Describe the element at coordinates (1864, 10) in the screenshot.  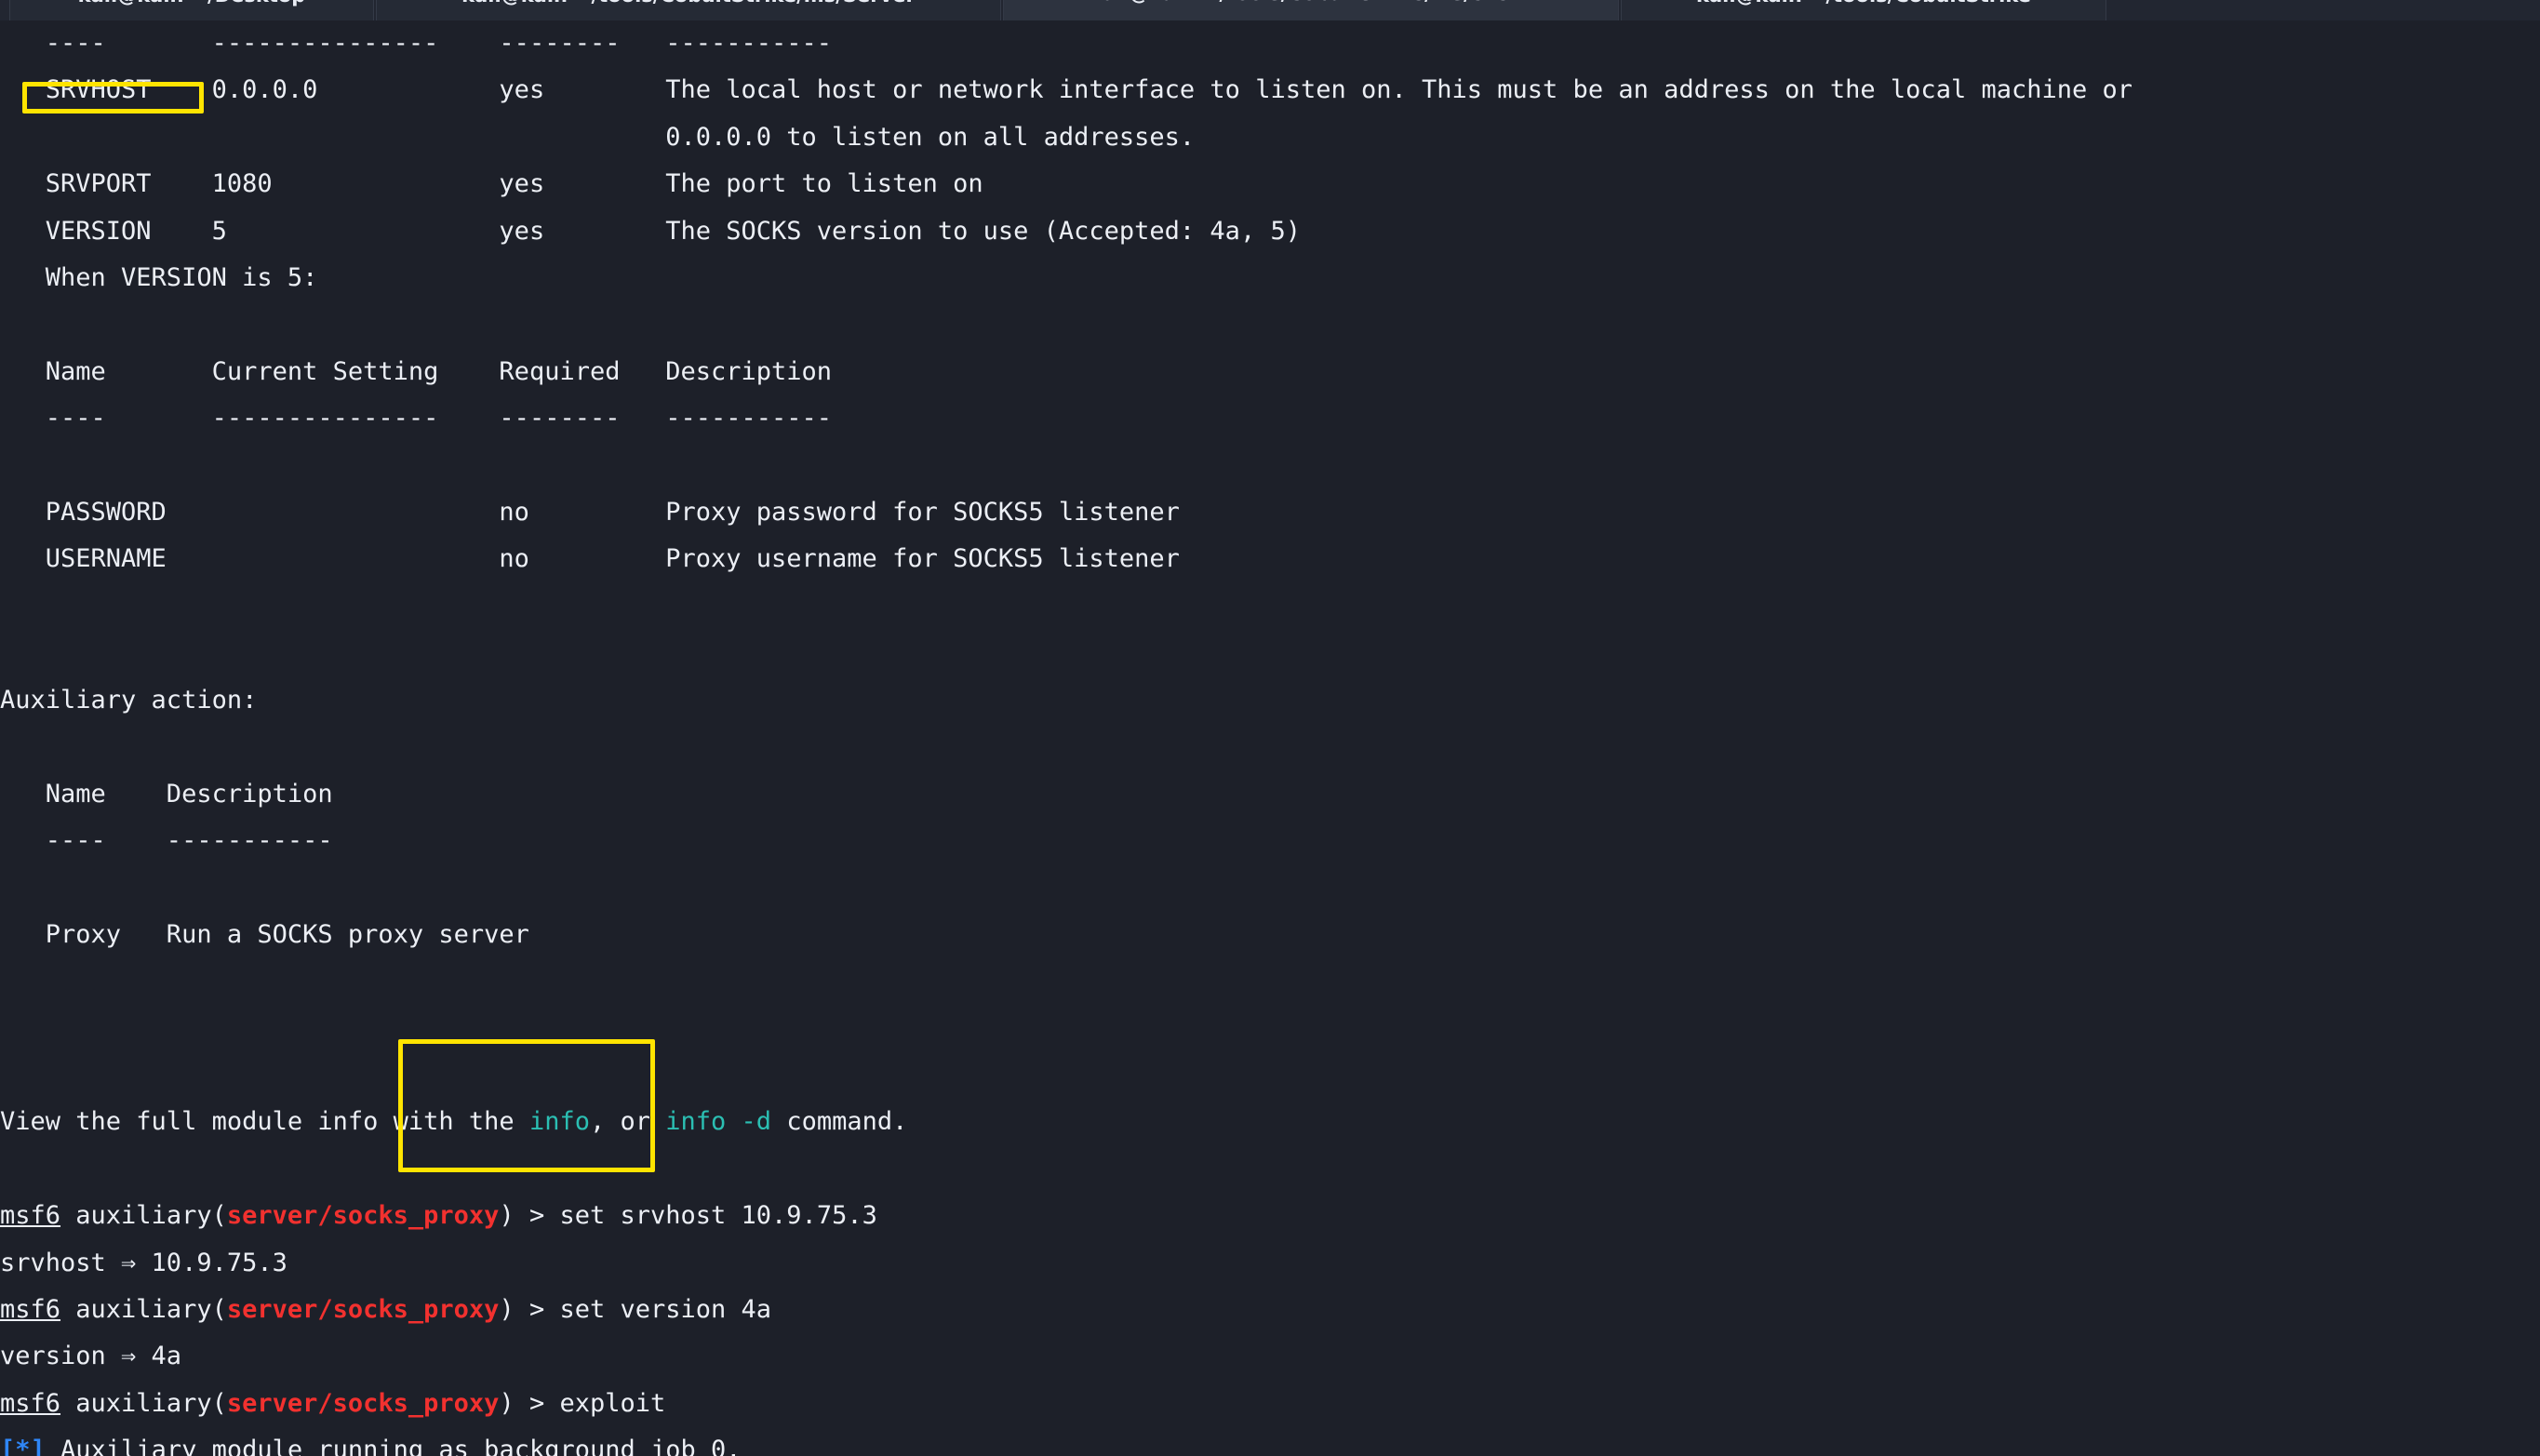
I see `tab-cobaltstrike: kali@kali: ~/tools/CobaltStrike` at that location.